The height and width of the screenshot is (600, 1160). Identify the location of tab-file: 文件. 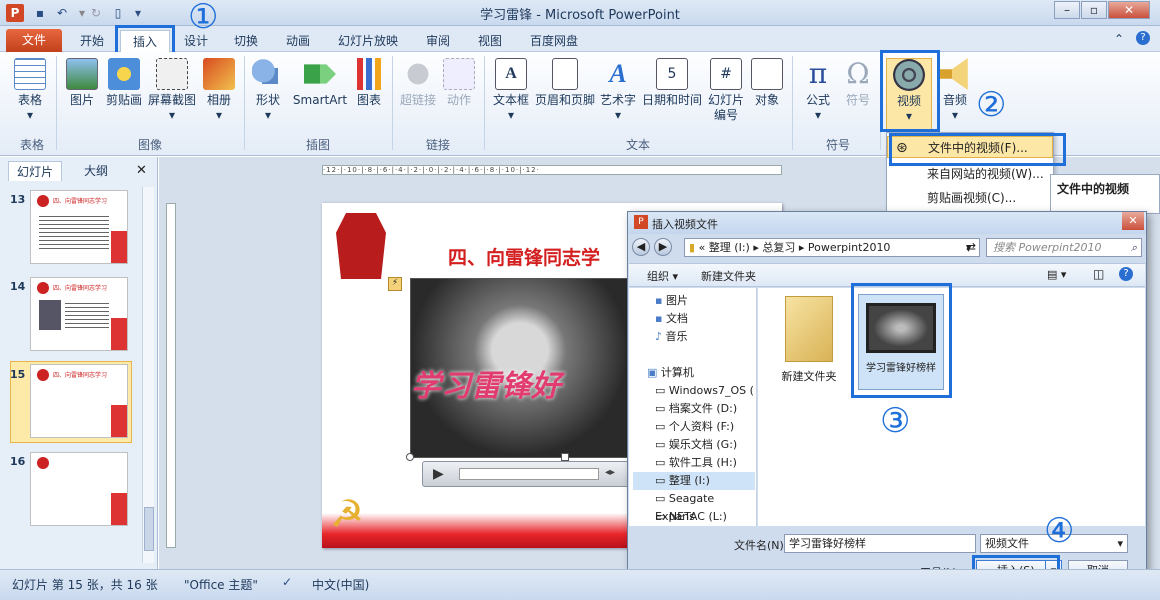
(34, 40).